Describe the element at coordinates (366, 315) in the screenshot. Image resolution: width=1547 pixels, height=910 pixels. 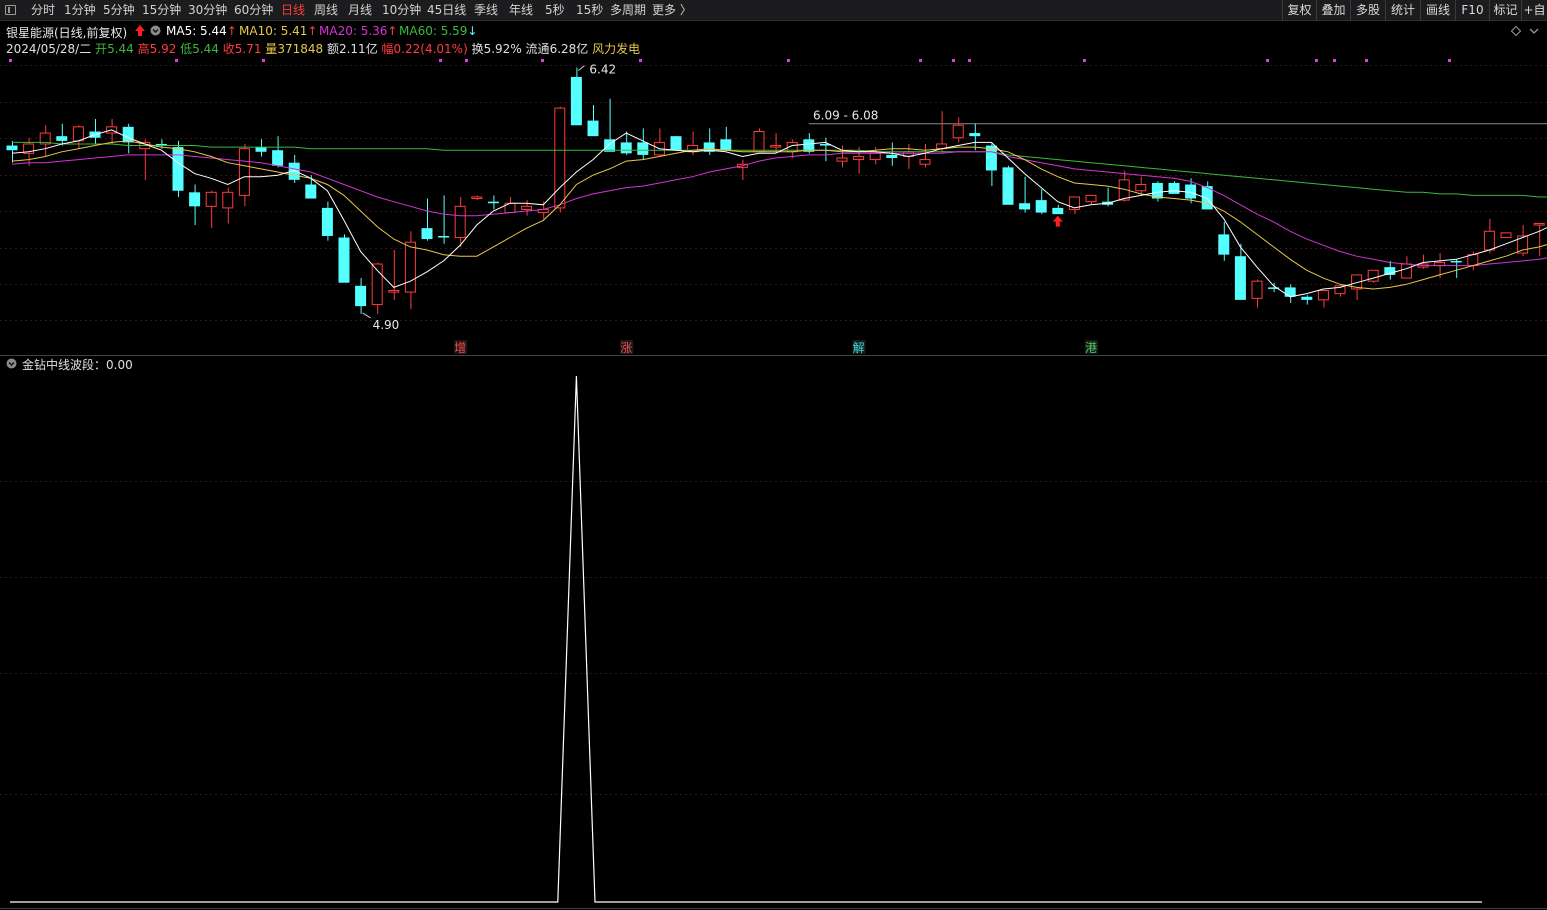
I see `low-pointer` at that location.